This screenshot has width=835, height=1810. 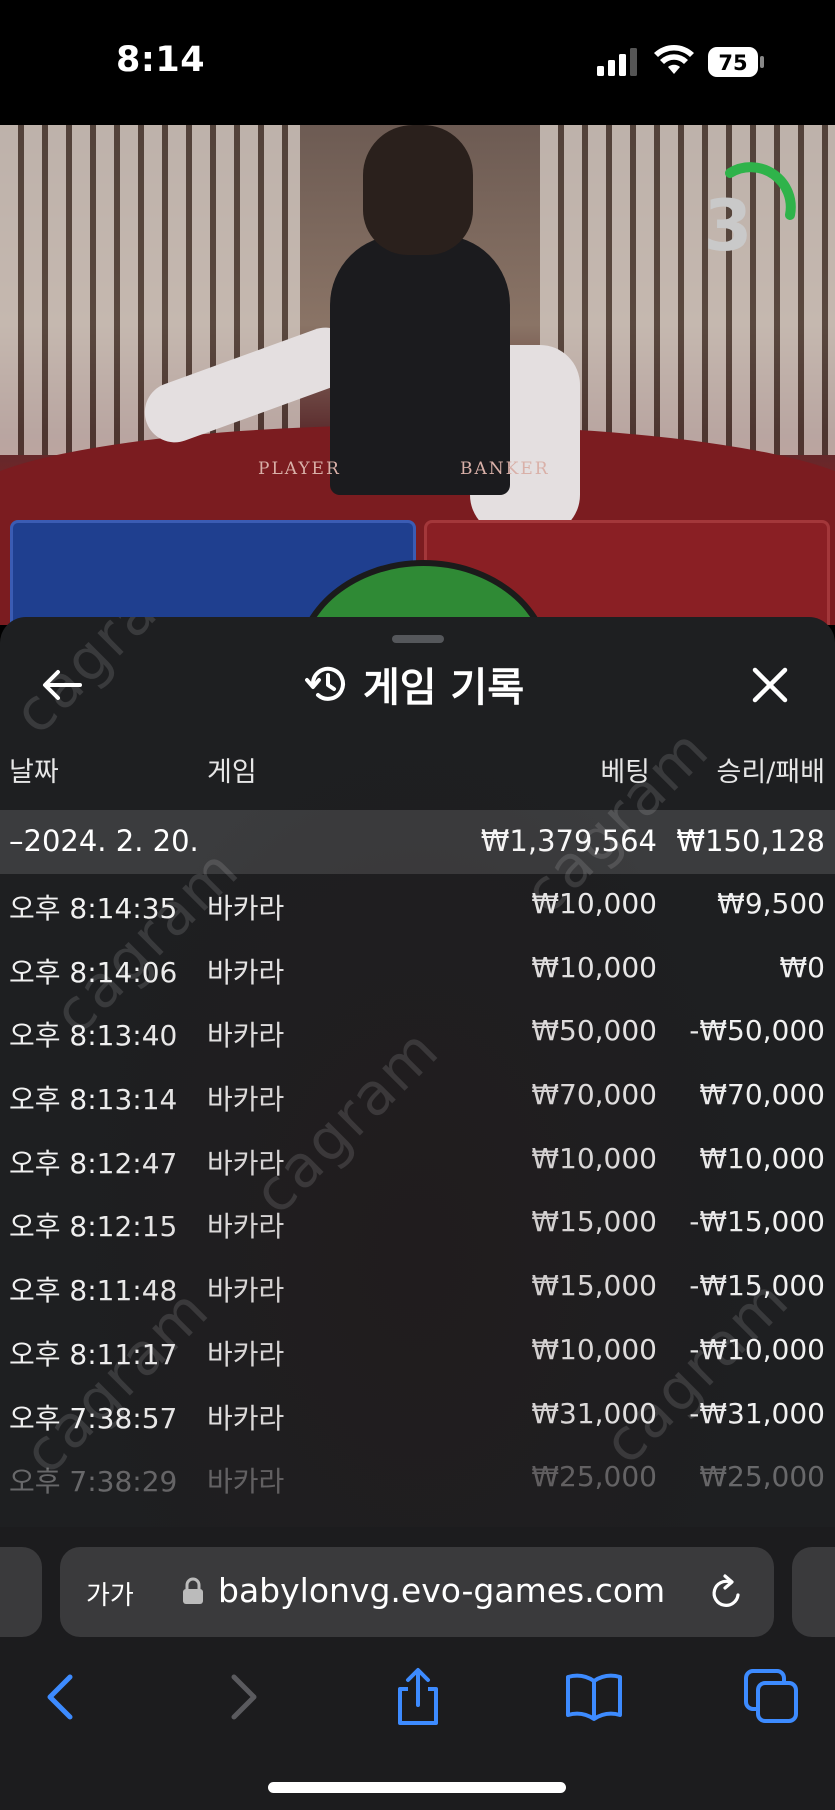 I want to click on text-size-button: 가가, so click(x=110, y=1593).